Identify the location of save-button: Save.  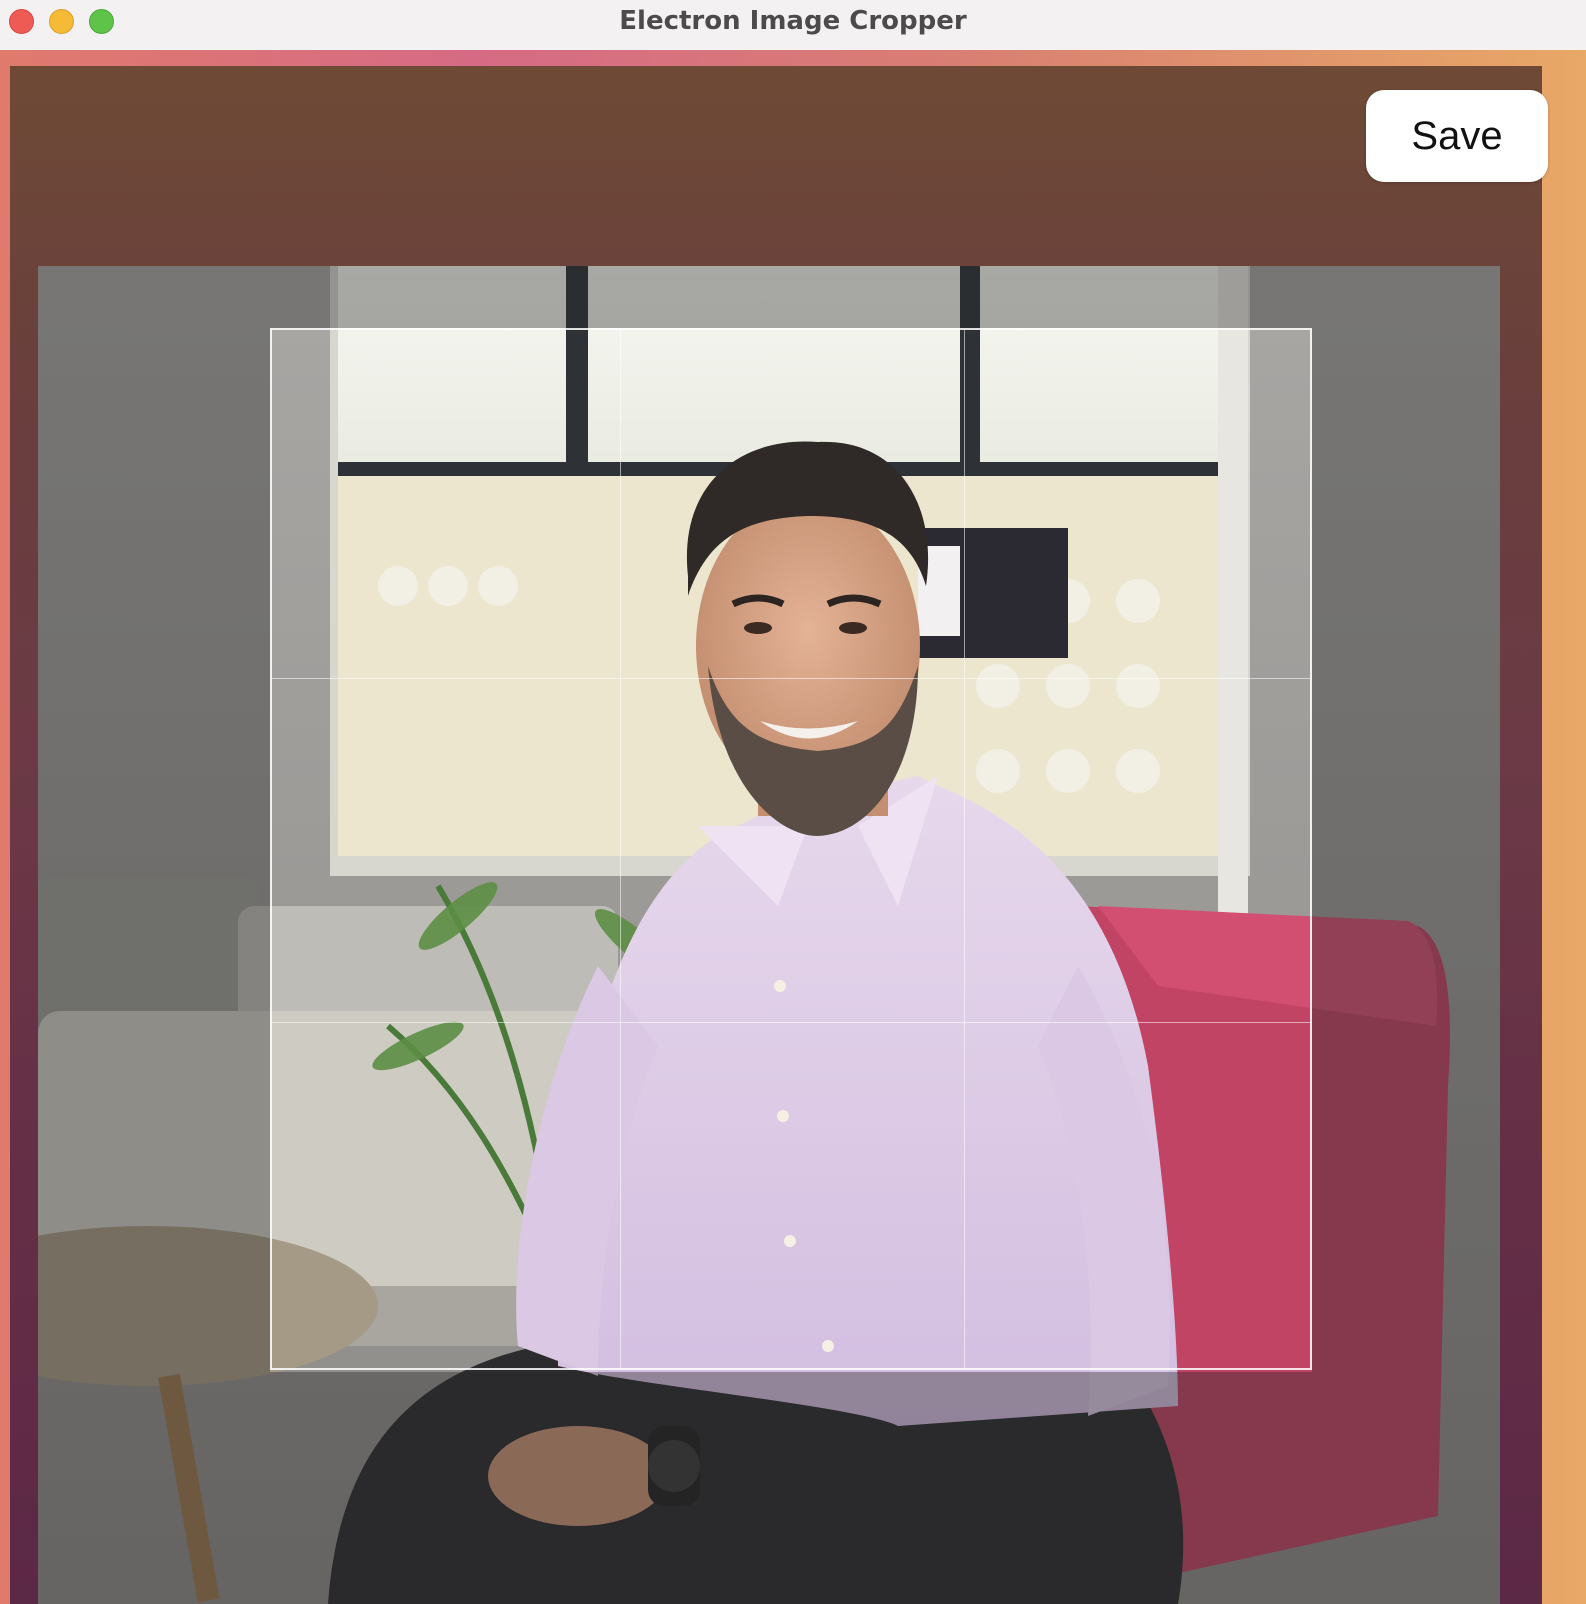
(1457, 136).